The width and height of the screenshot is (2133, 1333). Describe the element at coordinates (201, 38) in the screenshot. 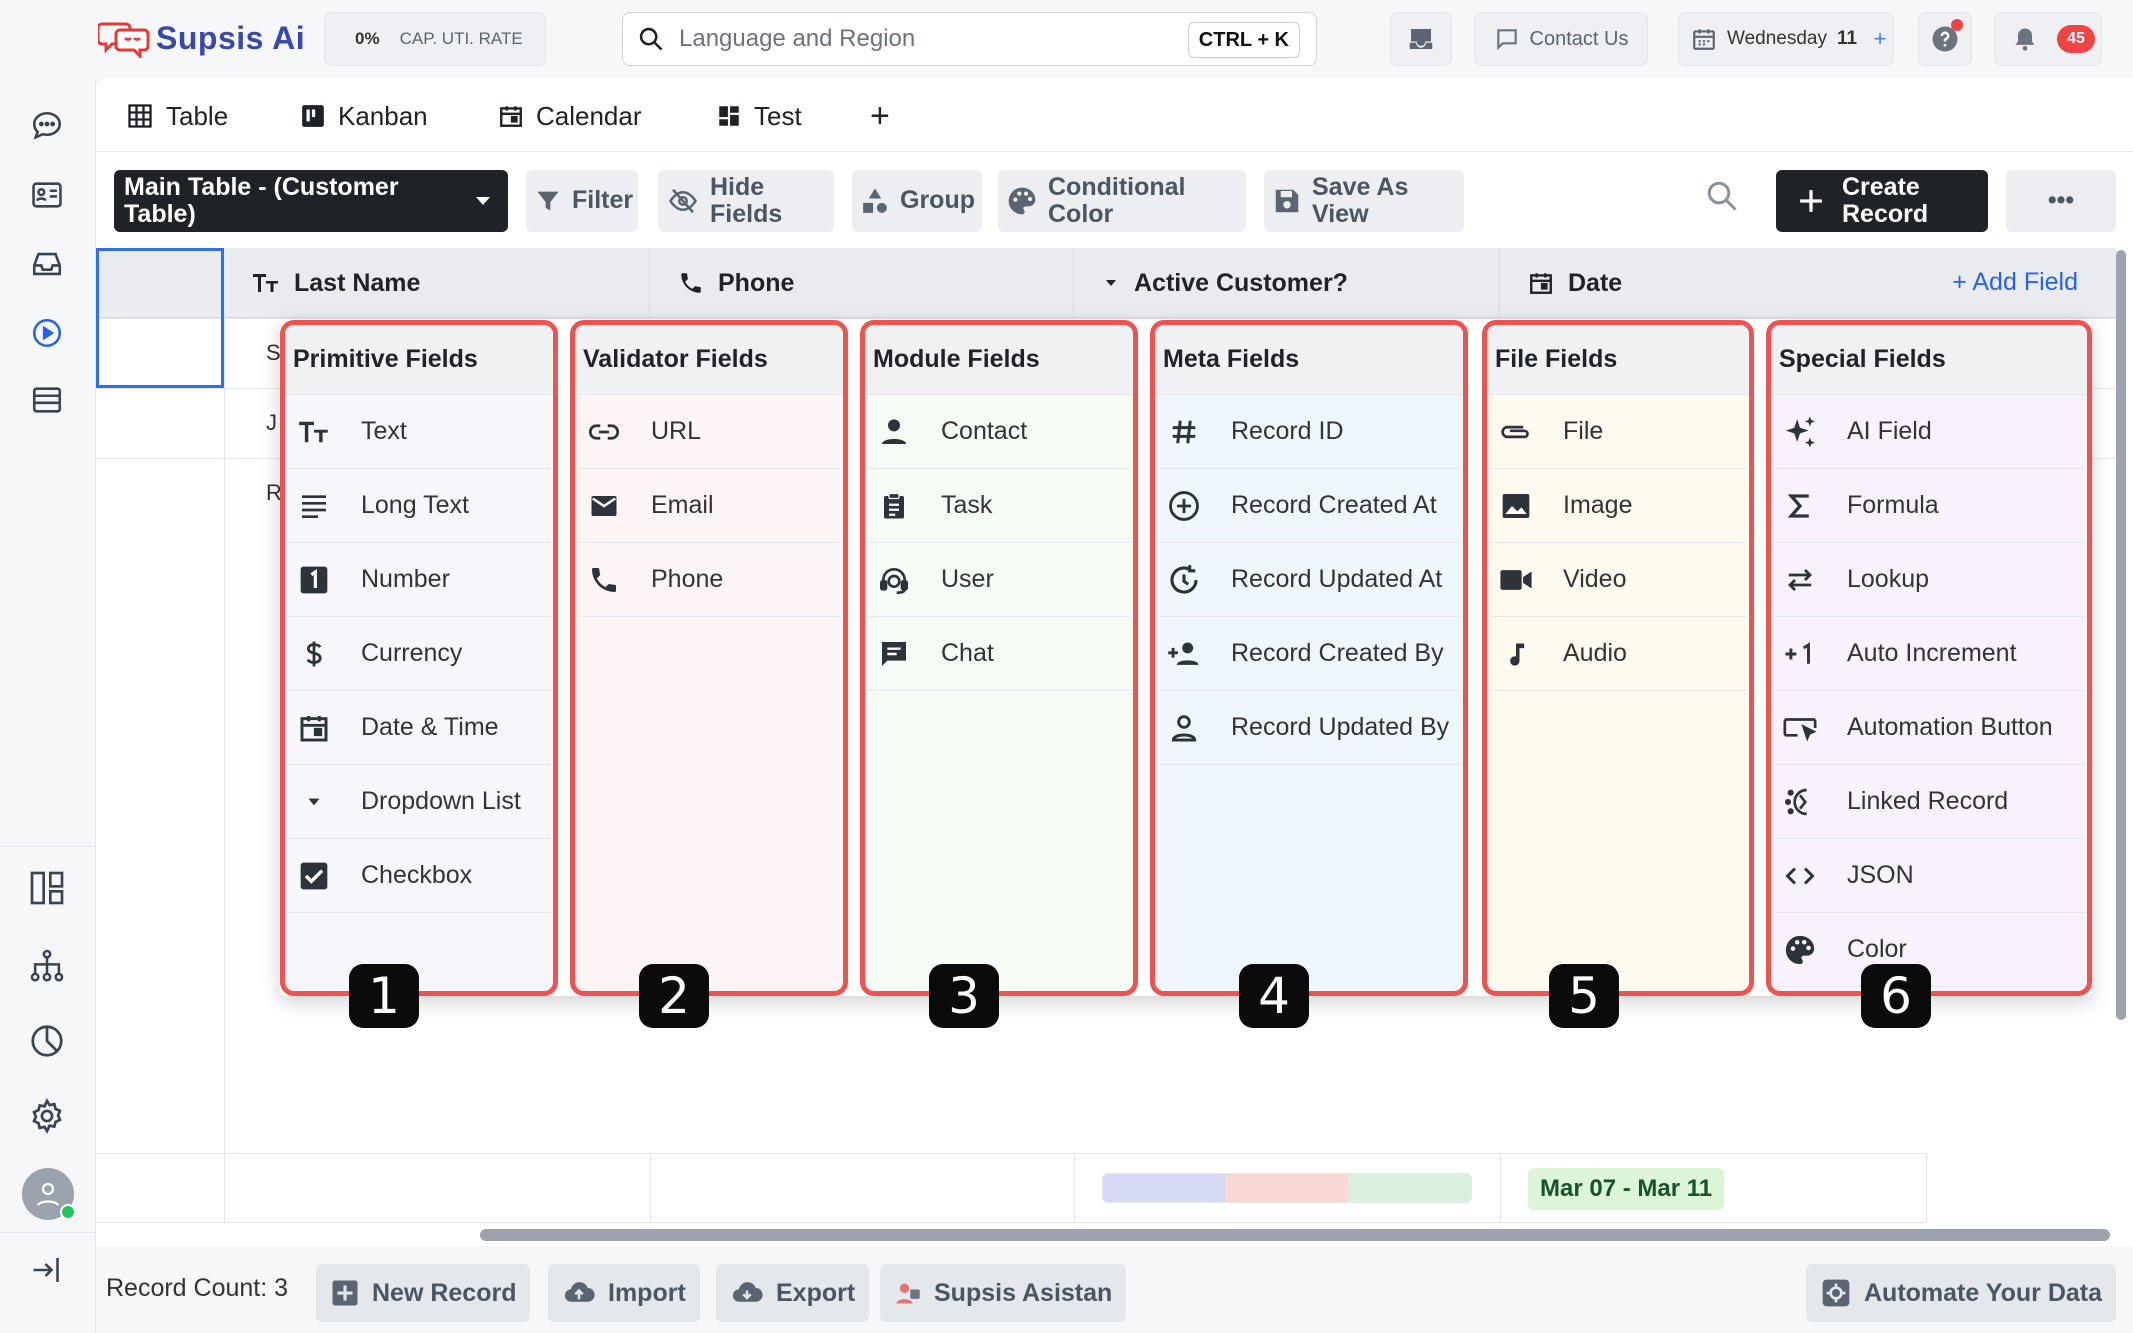

I see `app-logo: Supsis Ai` at that location.